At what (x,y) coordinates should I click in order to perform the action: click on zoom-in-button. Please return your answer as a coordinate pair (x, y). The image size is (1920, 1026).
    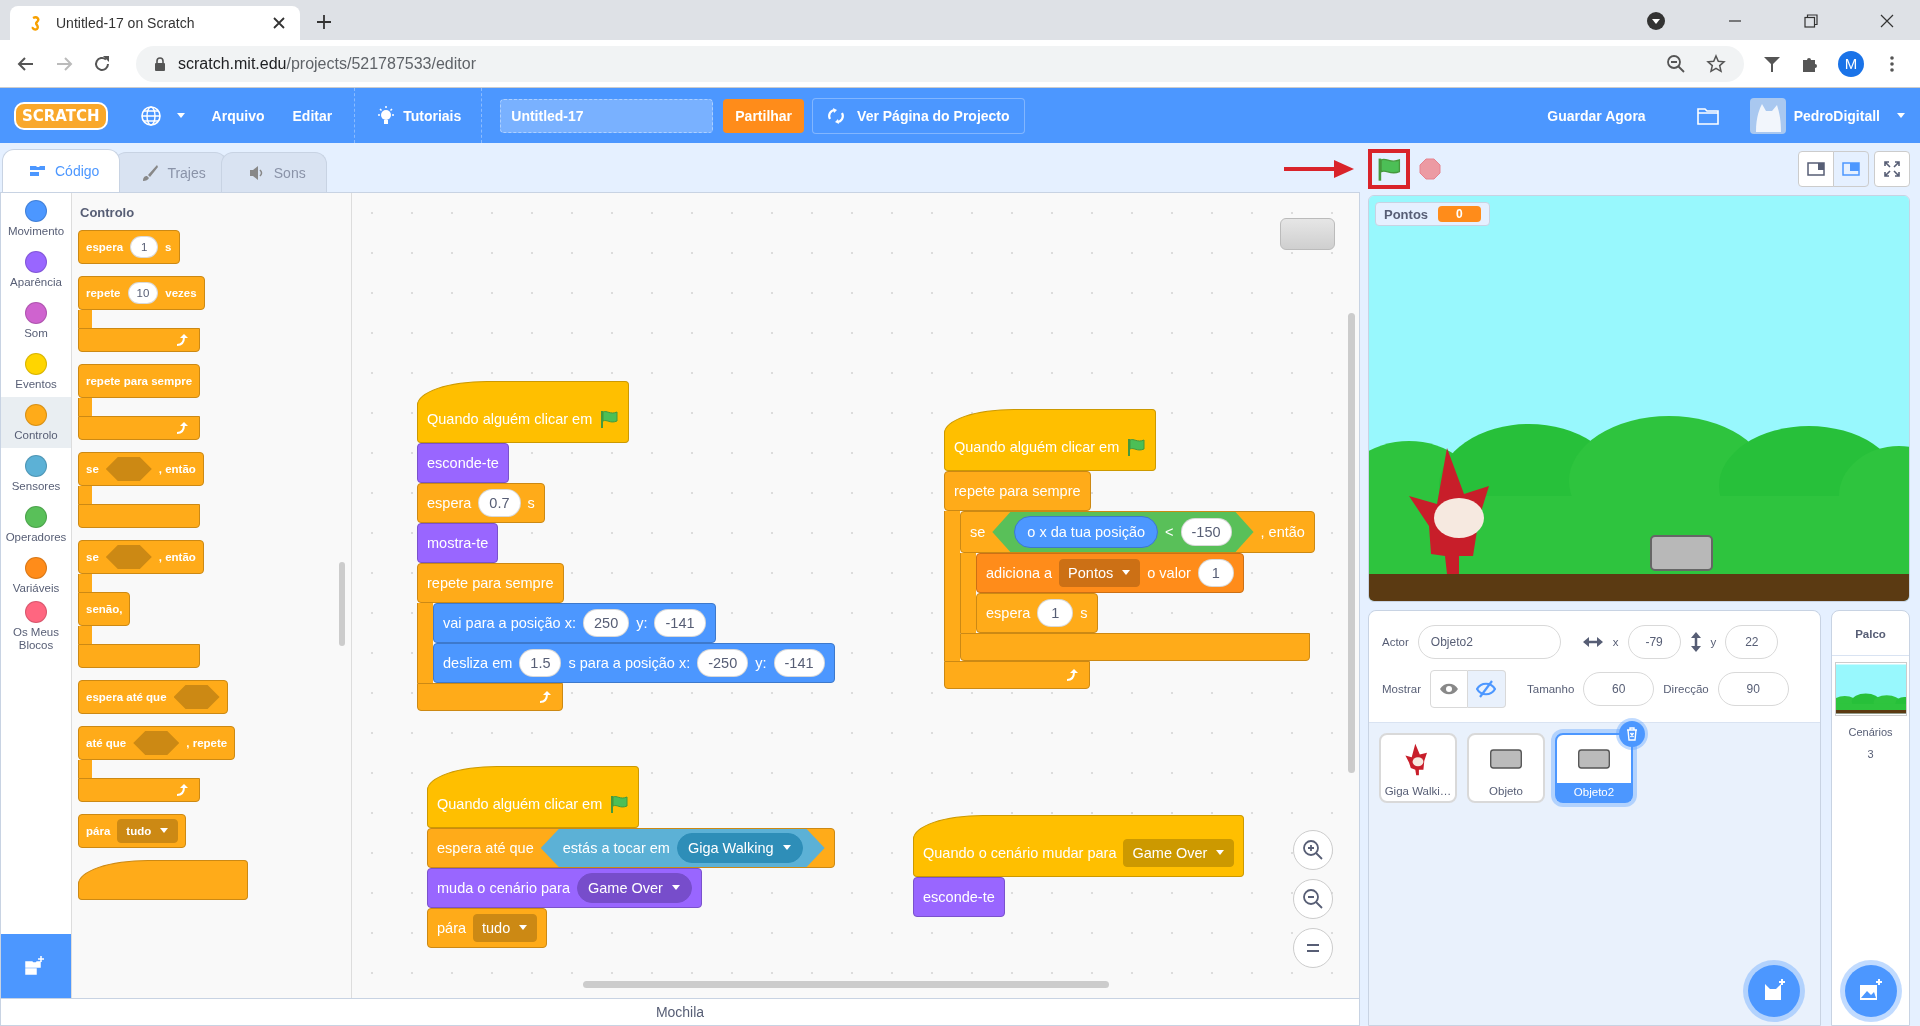
    Looking at the image, I should click on (1313, 850).